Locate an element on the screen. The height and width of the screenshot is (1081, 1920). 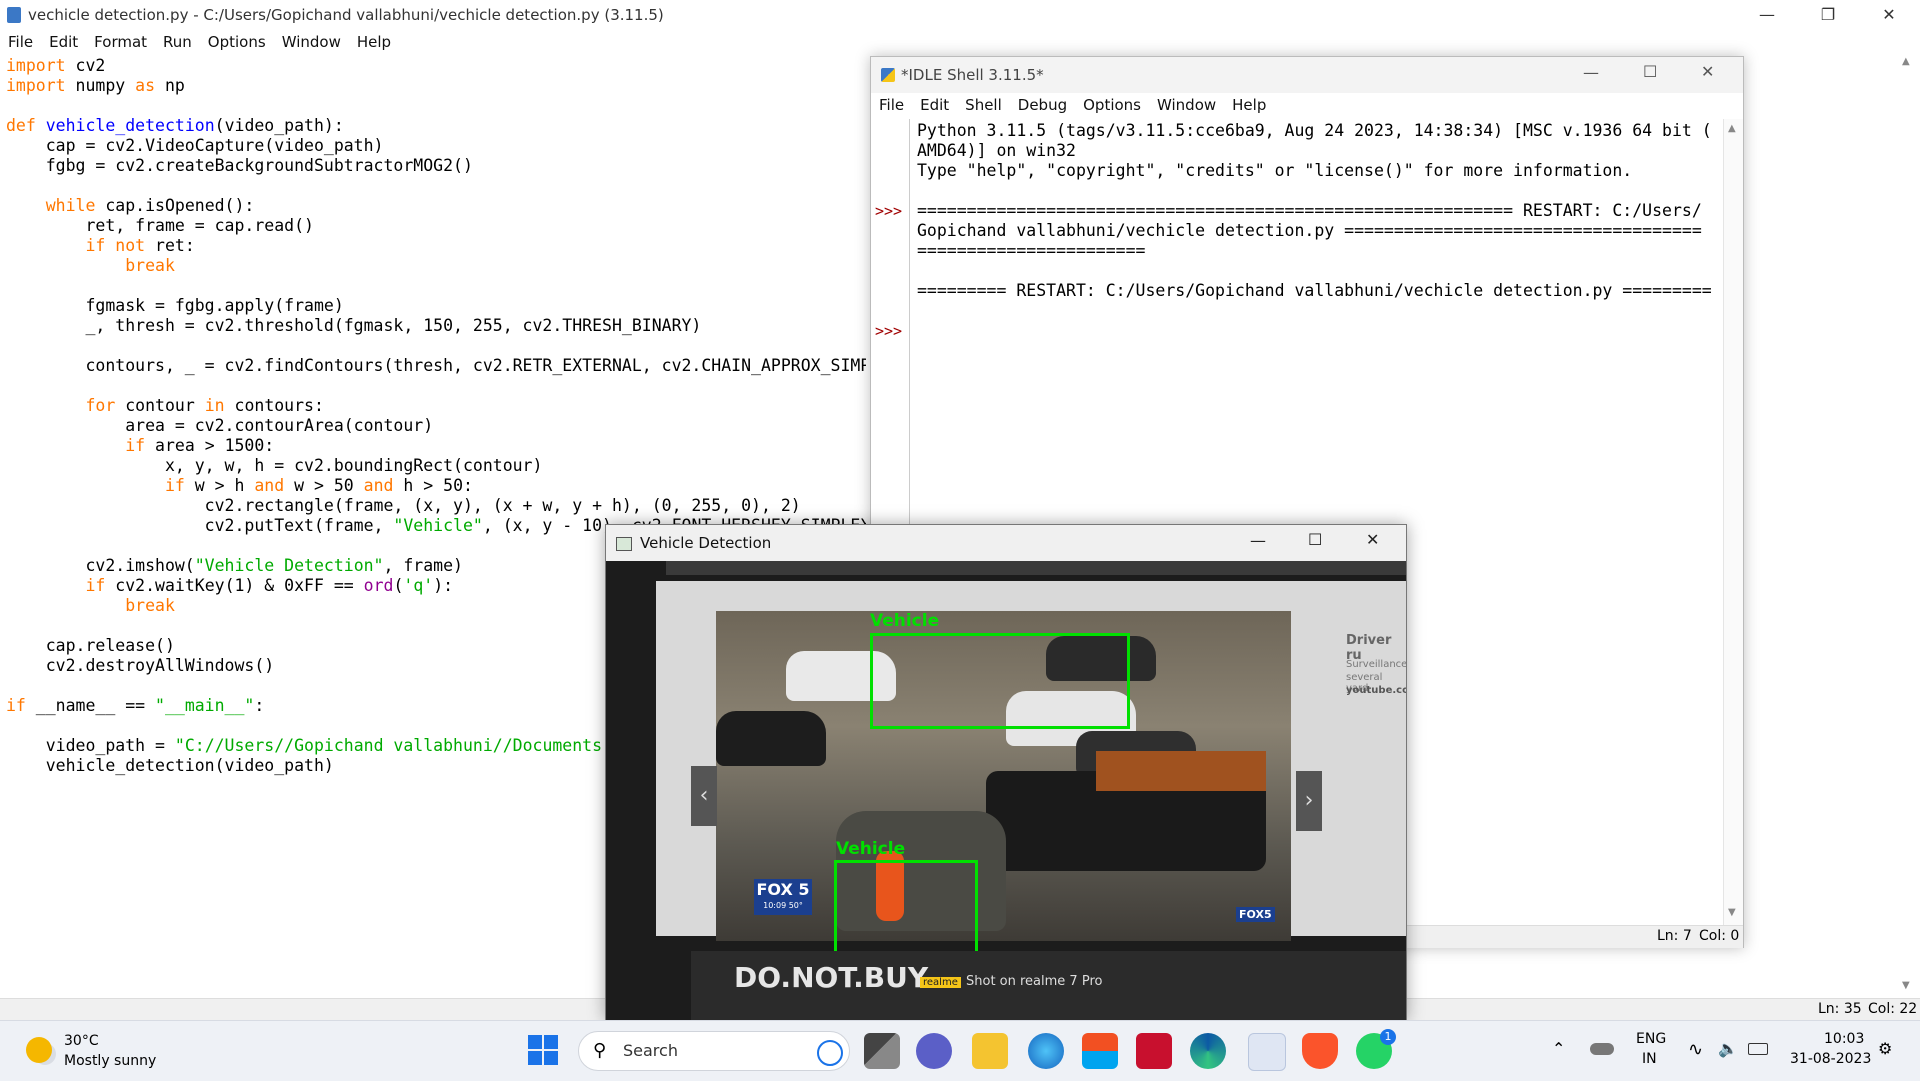
news-logo-text: FOX 5 is located at coordinates (783, 889).